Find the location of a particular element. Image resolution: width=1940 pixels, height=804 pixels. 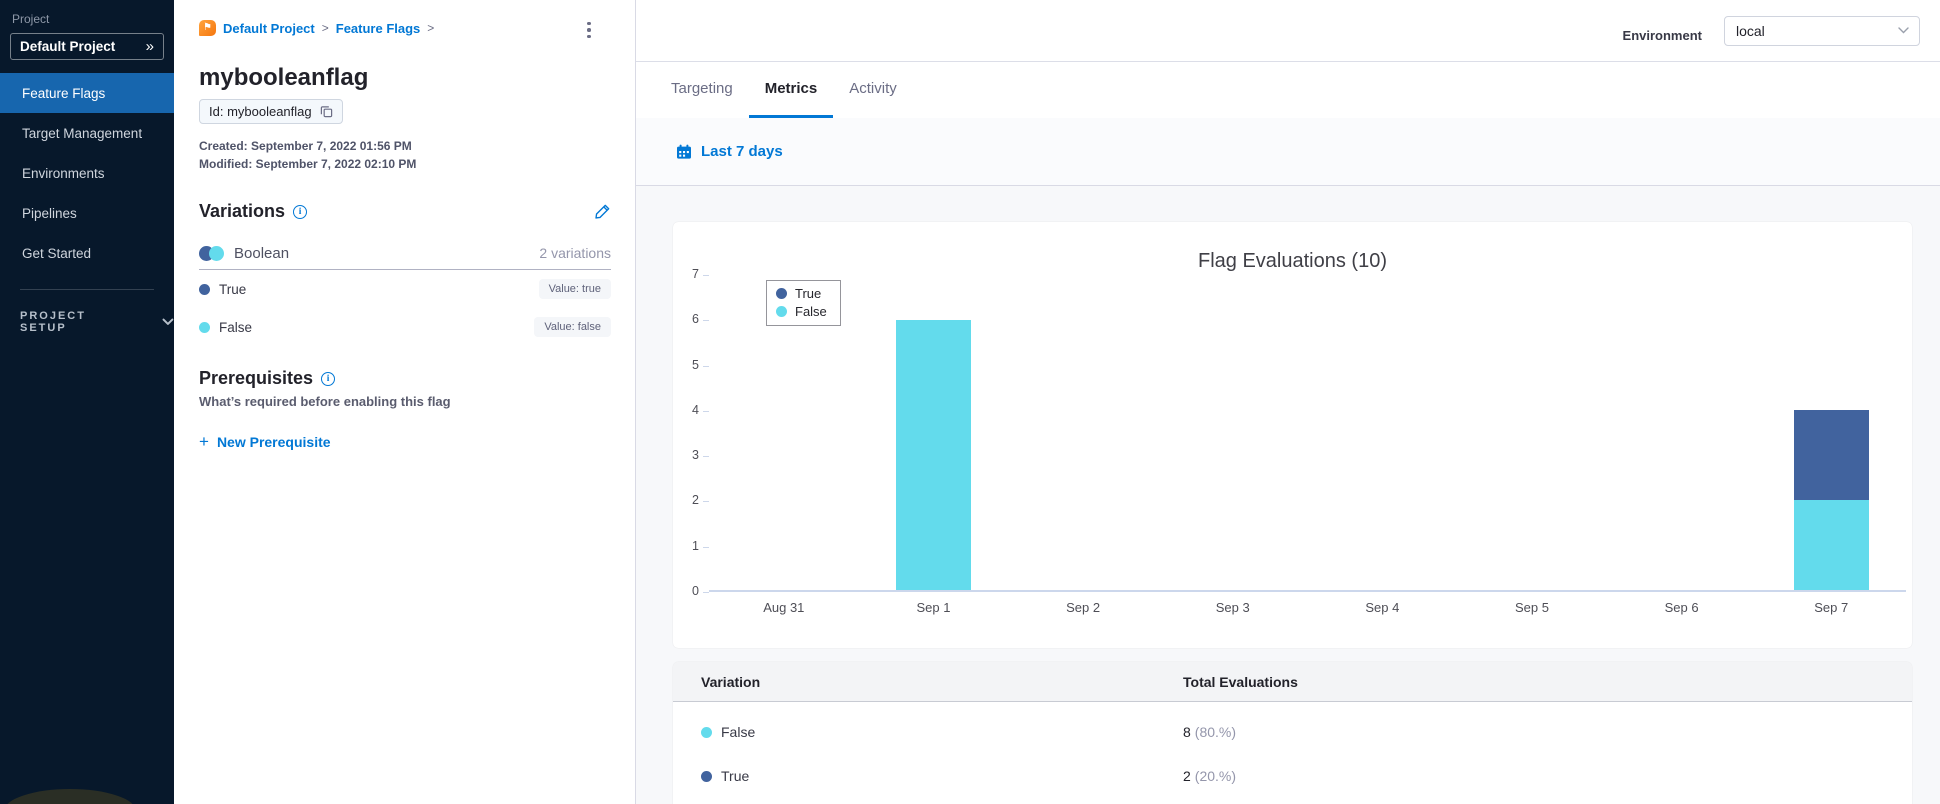

sidebar-item-label: Environments is located at coordinates (63, 173).